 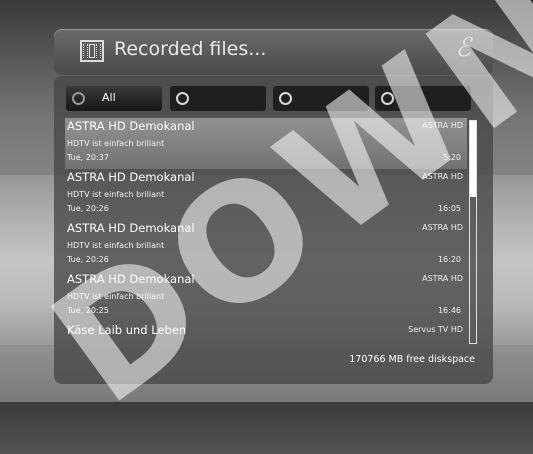 What do you see at coordinates (273, 52) in the screenshot?
I see `header-bar: Recorded files... ℰ` at bounding box center [273, 52].